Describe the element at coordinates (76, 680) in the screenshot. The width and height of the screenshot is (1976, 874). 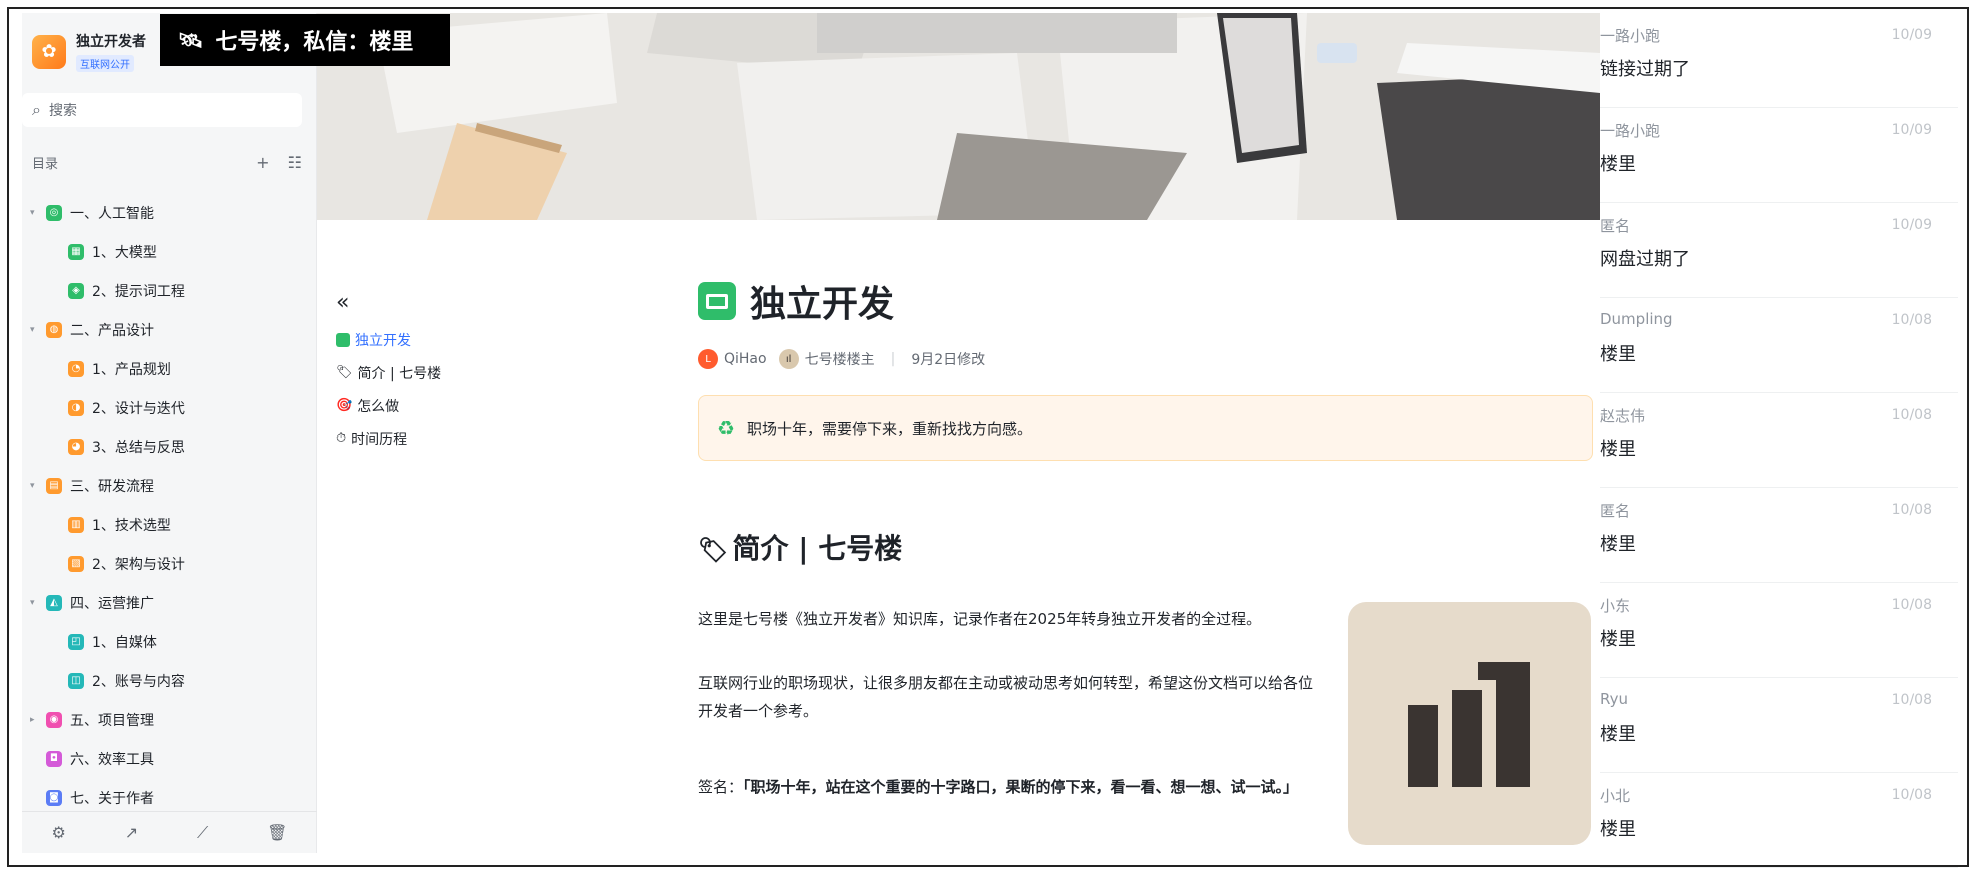
I see `page-icon: ◫` at that location.